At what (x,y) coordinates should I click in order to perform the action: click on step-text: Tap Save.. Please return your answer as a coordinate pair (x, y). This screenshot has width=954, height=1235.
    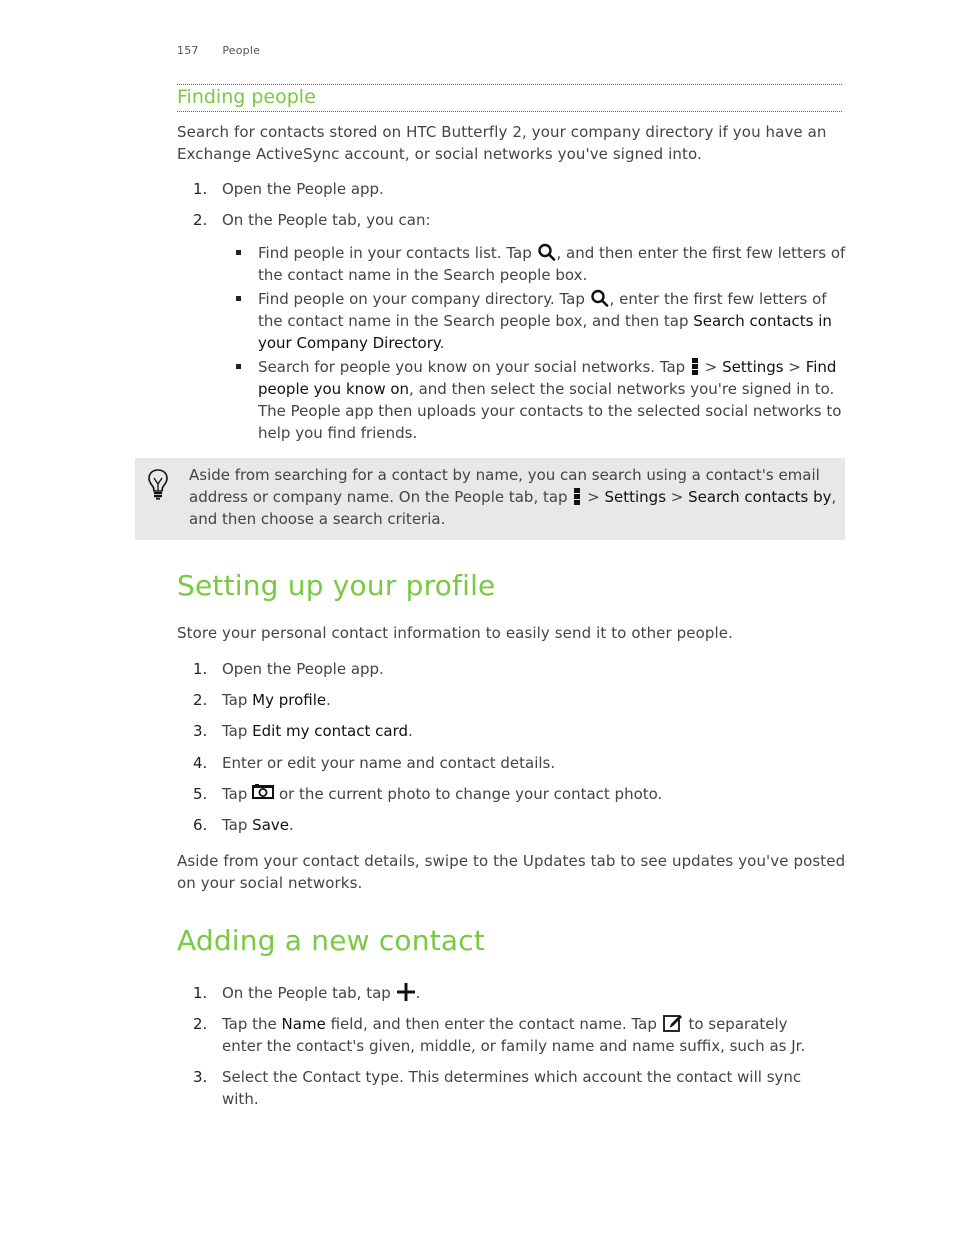
    Looking at the image, I should click on (522, 825).